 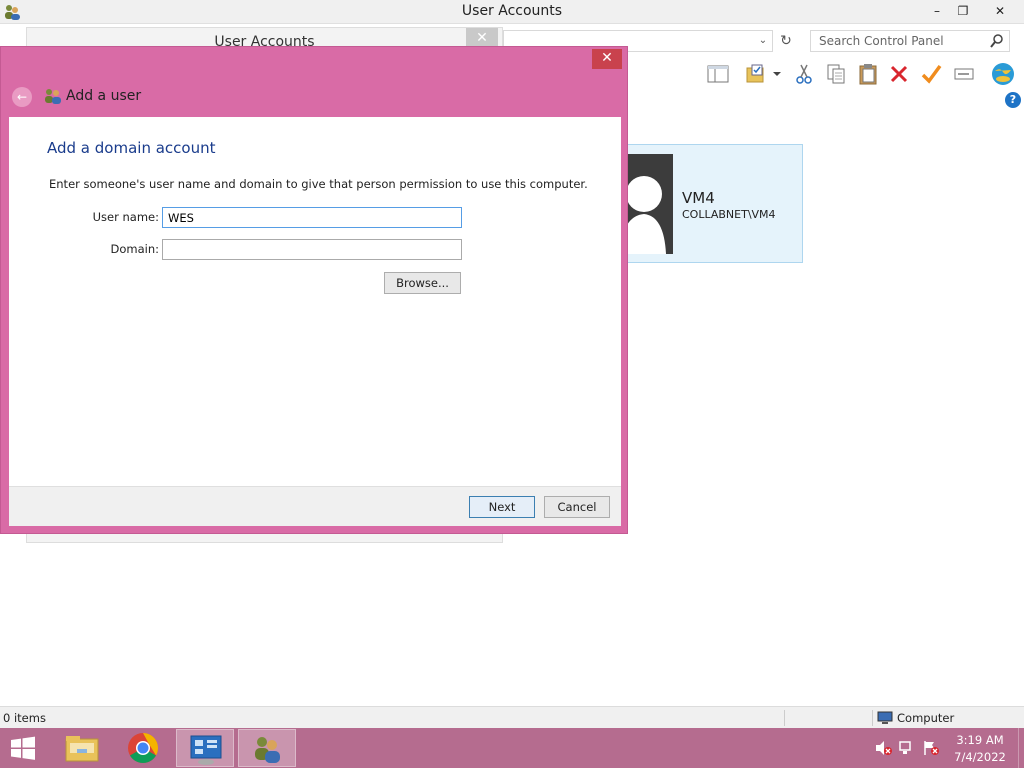 I want to click on refresh-button: ↻, so click(x=786, y=41).